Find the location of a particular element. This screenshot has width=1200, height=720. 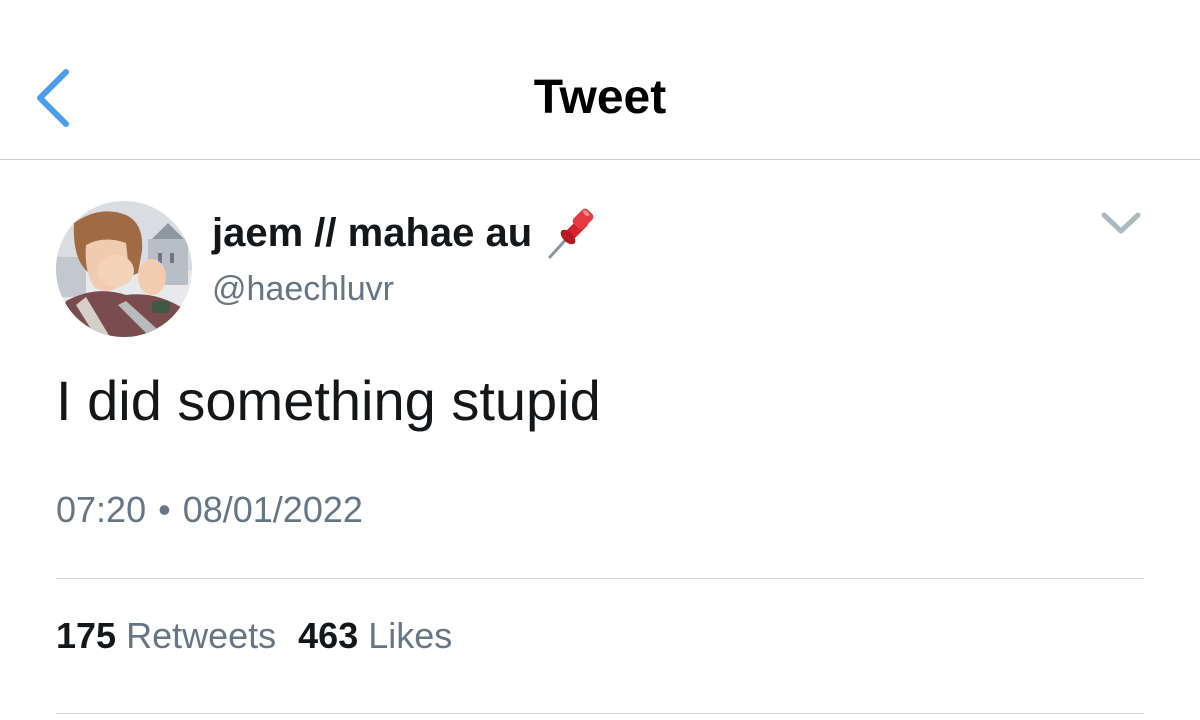

avatar is located at coordinates (124, 269).